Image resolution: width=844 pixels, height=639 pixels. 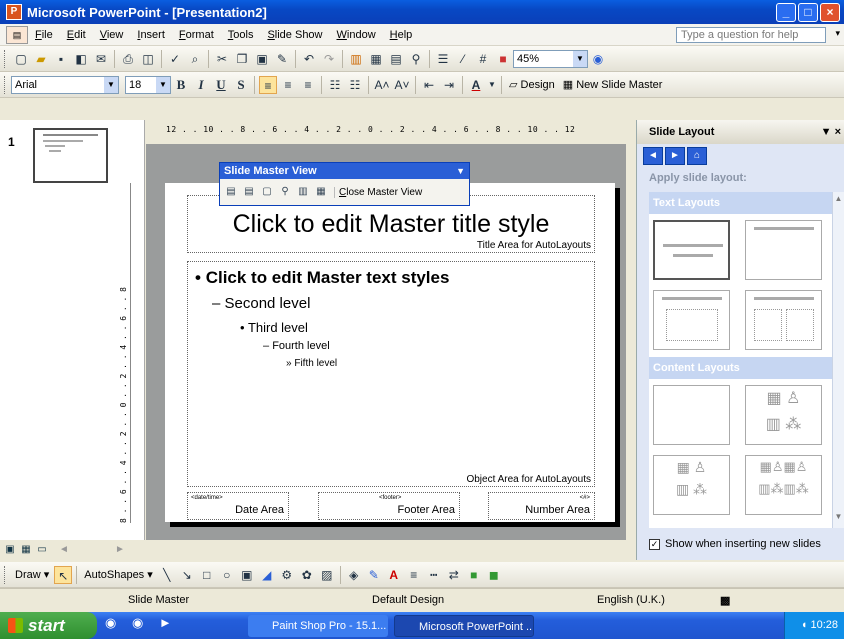 I want to click on tables-borders-icon: ▤, so click(x=396, y=59).